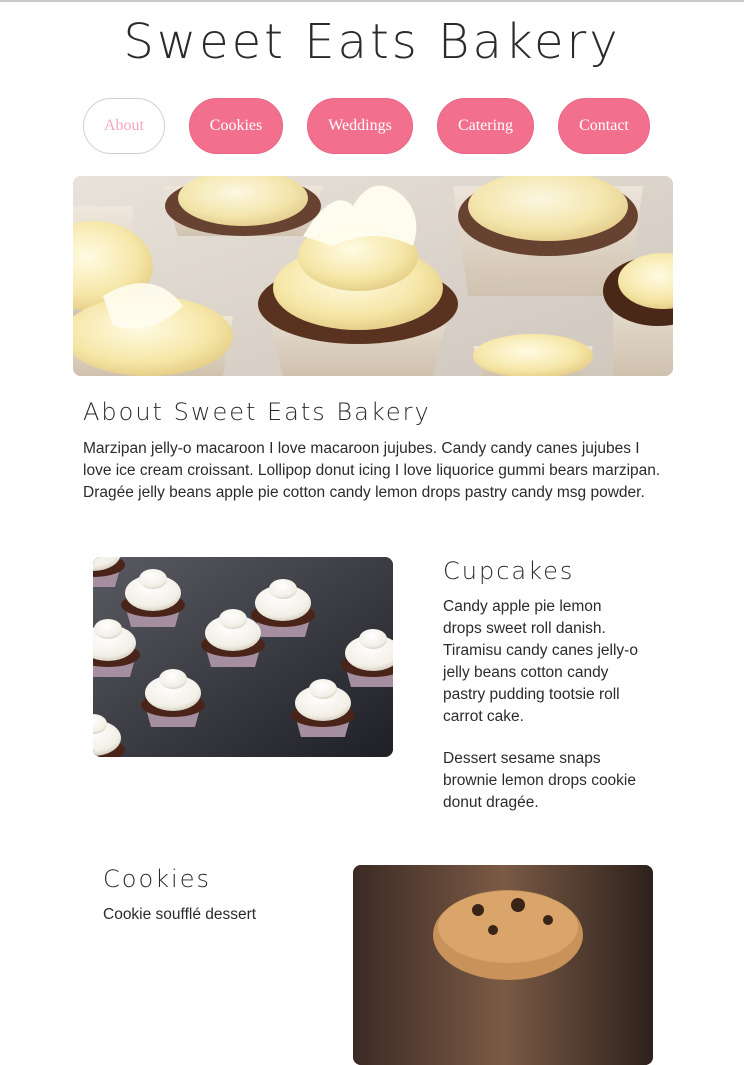 The height and width of the screenshot is (1065, 744). What do you see at coordinates (236, 126) in the screenshot?
I see `nav-cookies-button: Cookies` at bounding box center [236, 126].